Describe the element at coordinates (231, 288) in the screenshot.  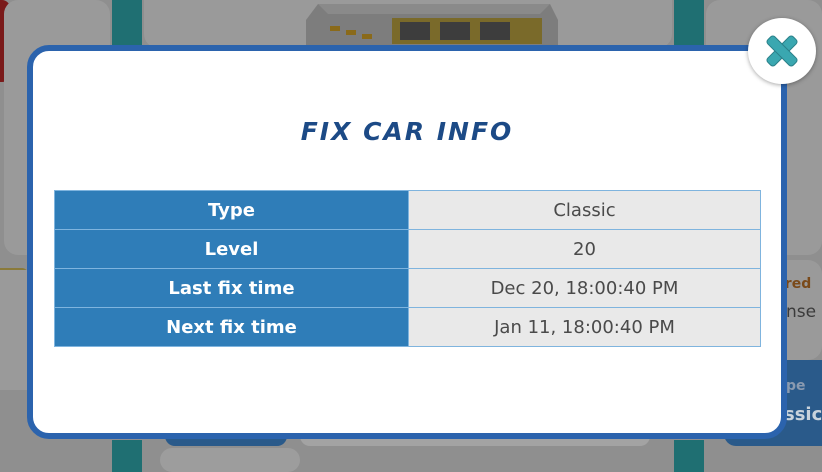
I see `last-fix-time-label: Last fix time` at that location.